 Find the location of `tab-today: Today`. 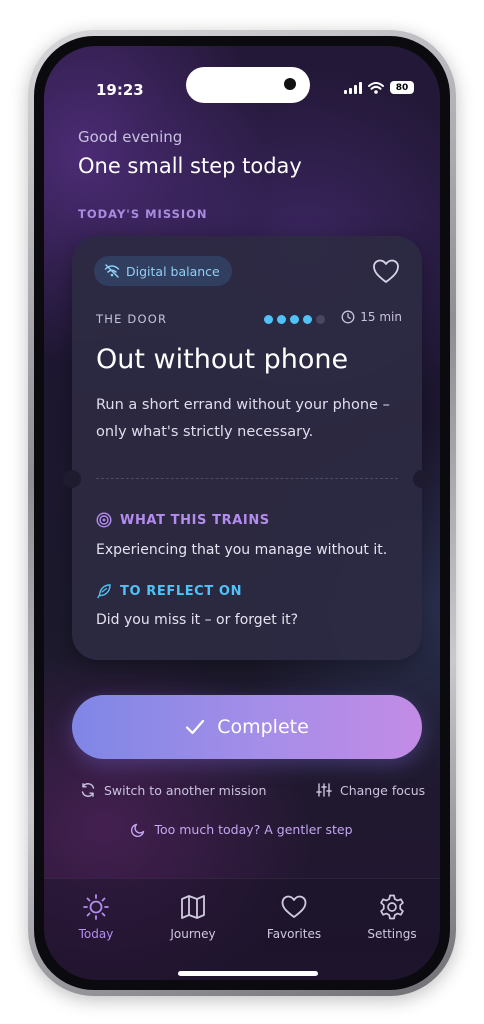

tab-today: Today is located at coordinates (96, 917).